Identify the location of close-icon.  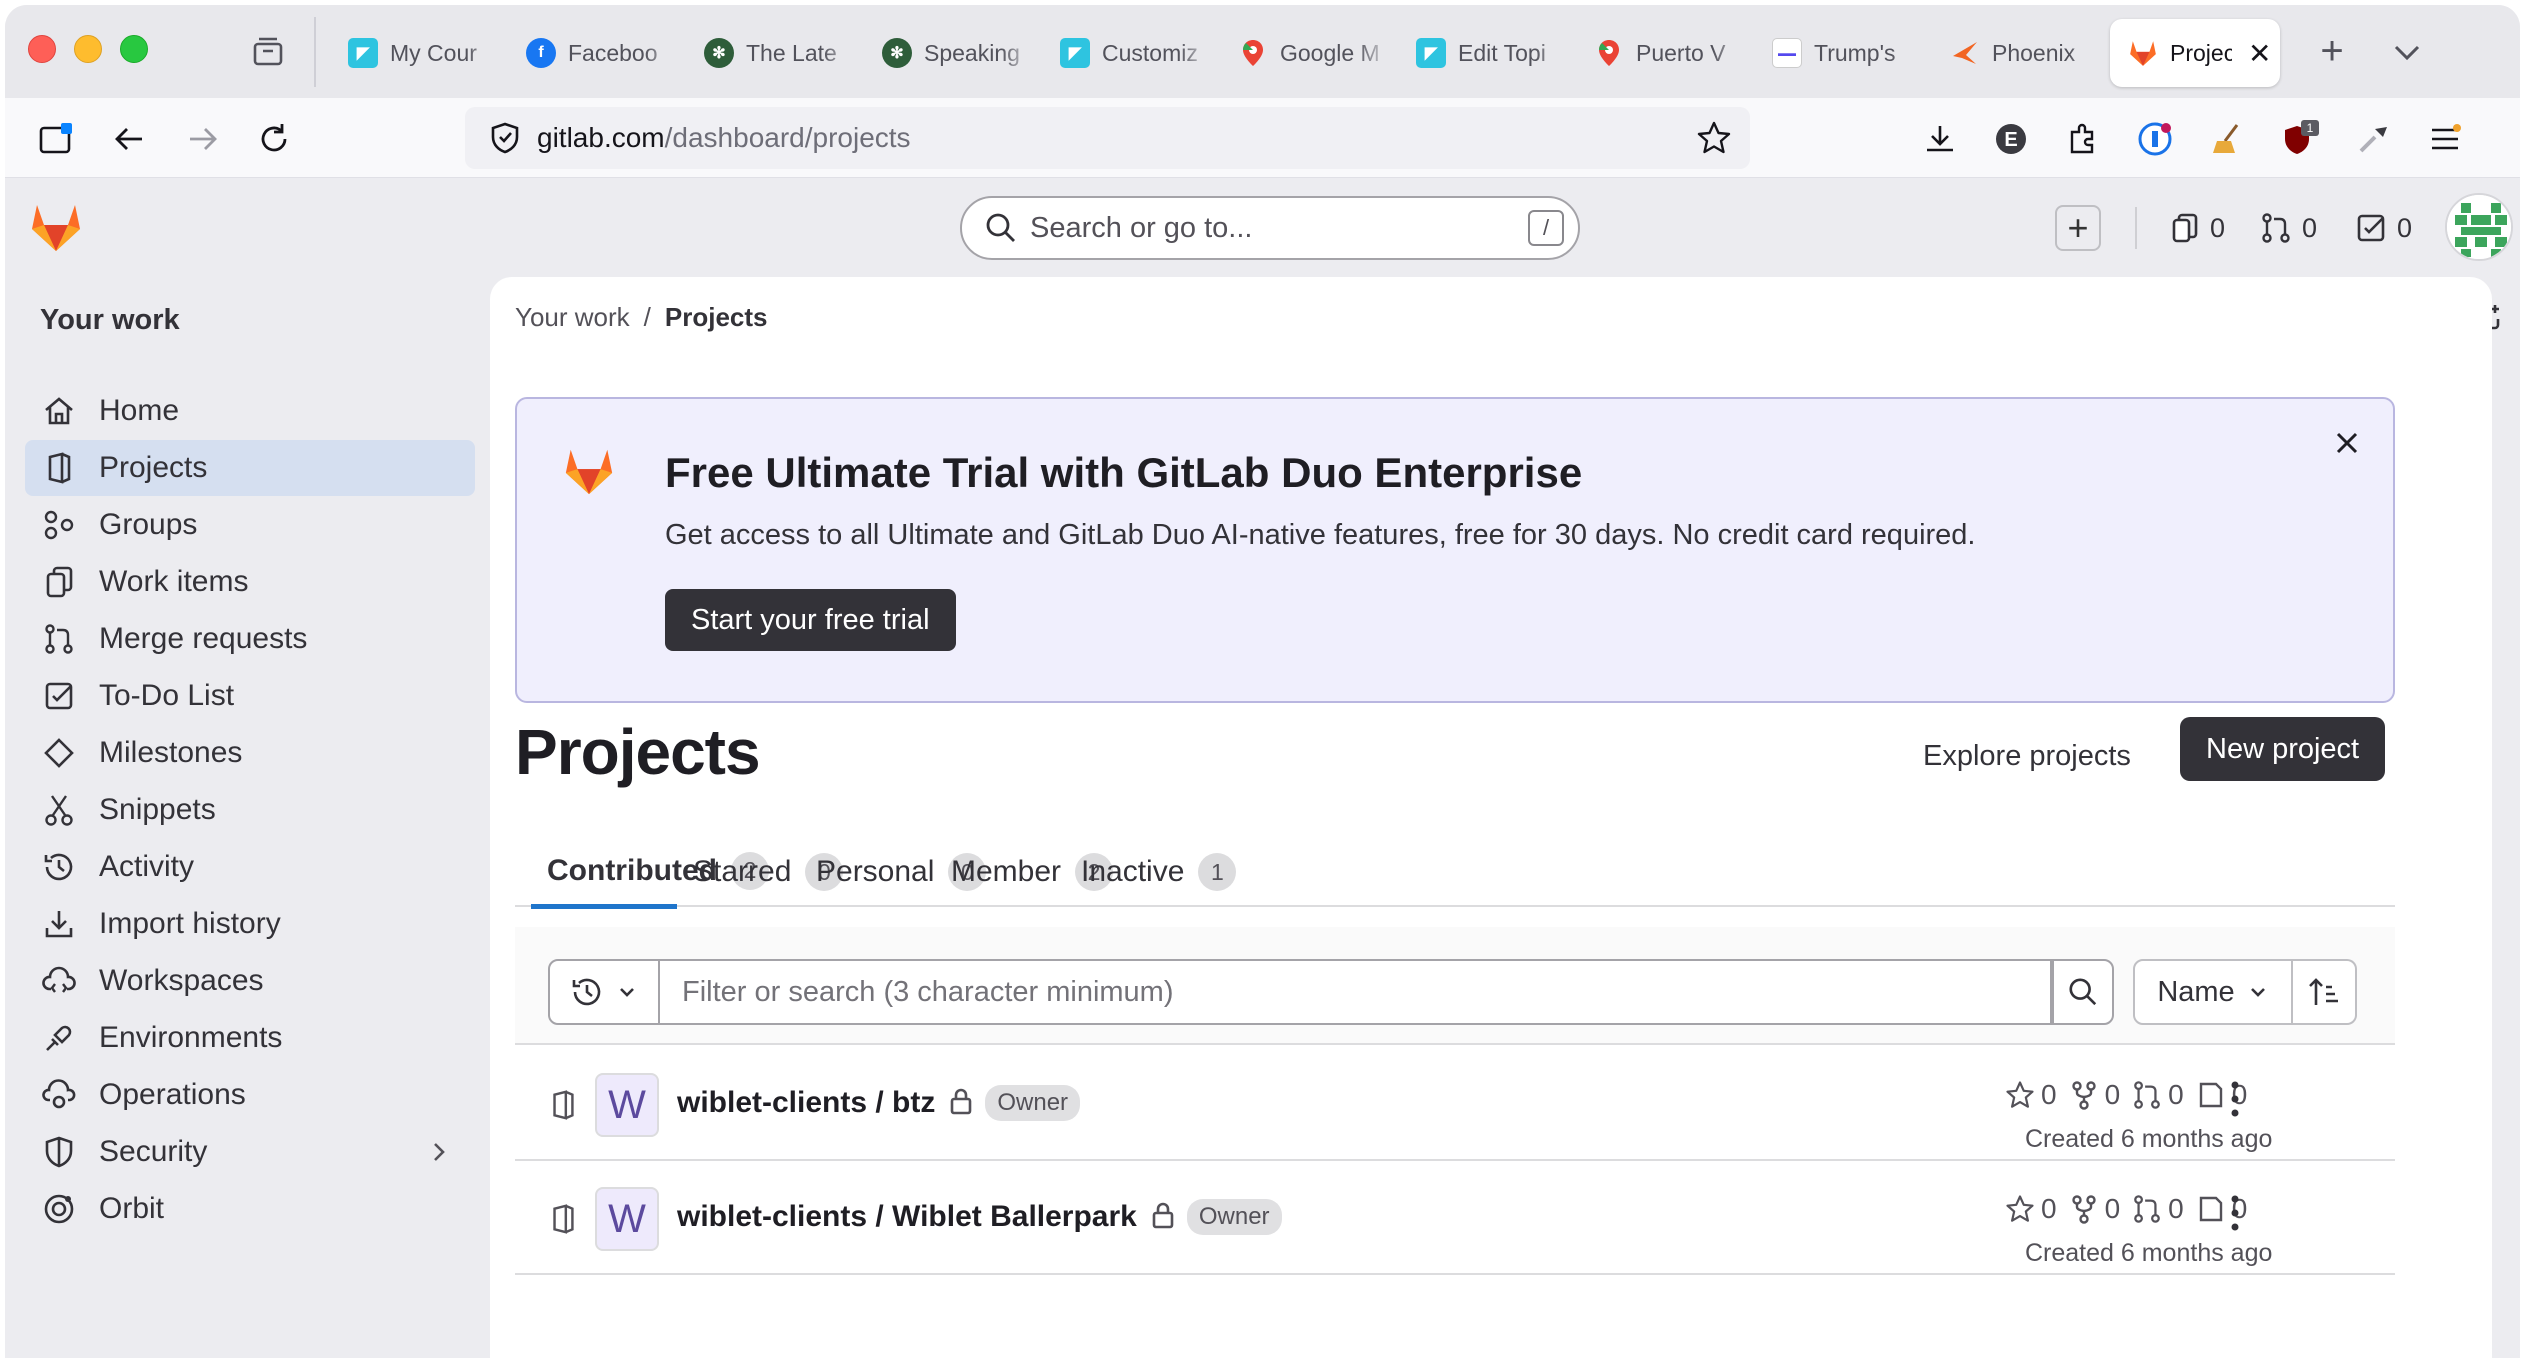
(2347, 443).